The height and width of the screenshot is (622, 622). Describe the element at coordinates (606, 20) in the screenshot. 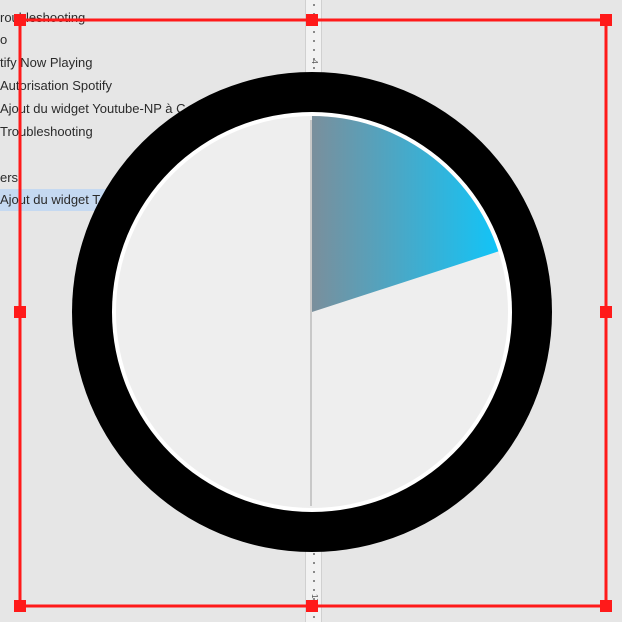

I see `resize-handle-top-right` at that location.